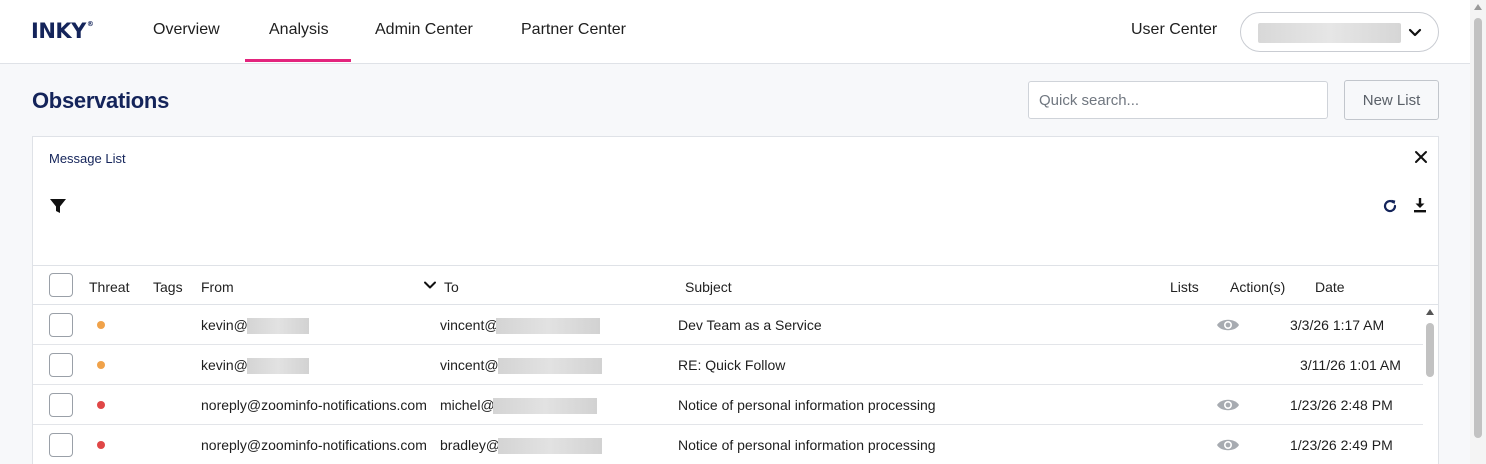 The width and height of the screenshot is (1486, 464). I want to click on page-scrollbar, so click(1478, 232).